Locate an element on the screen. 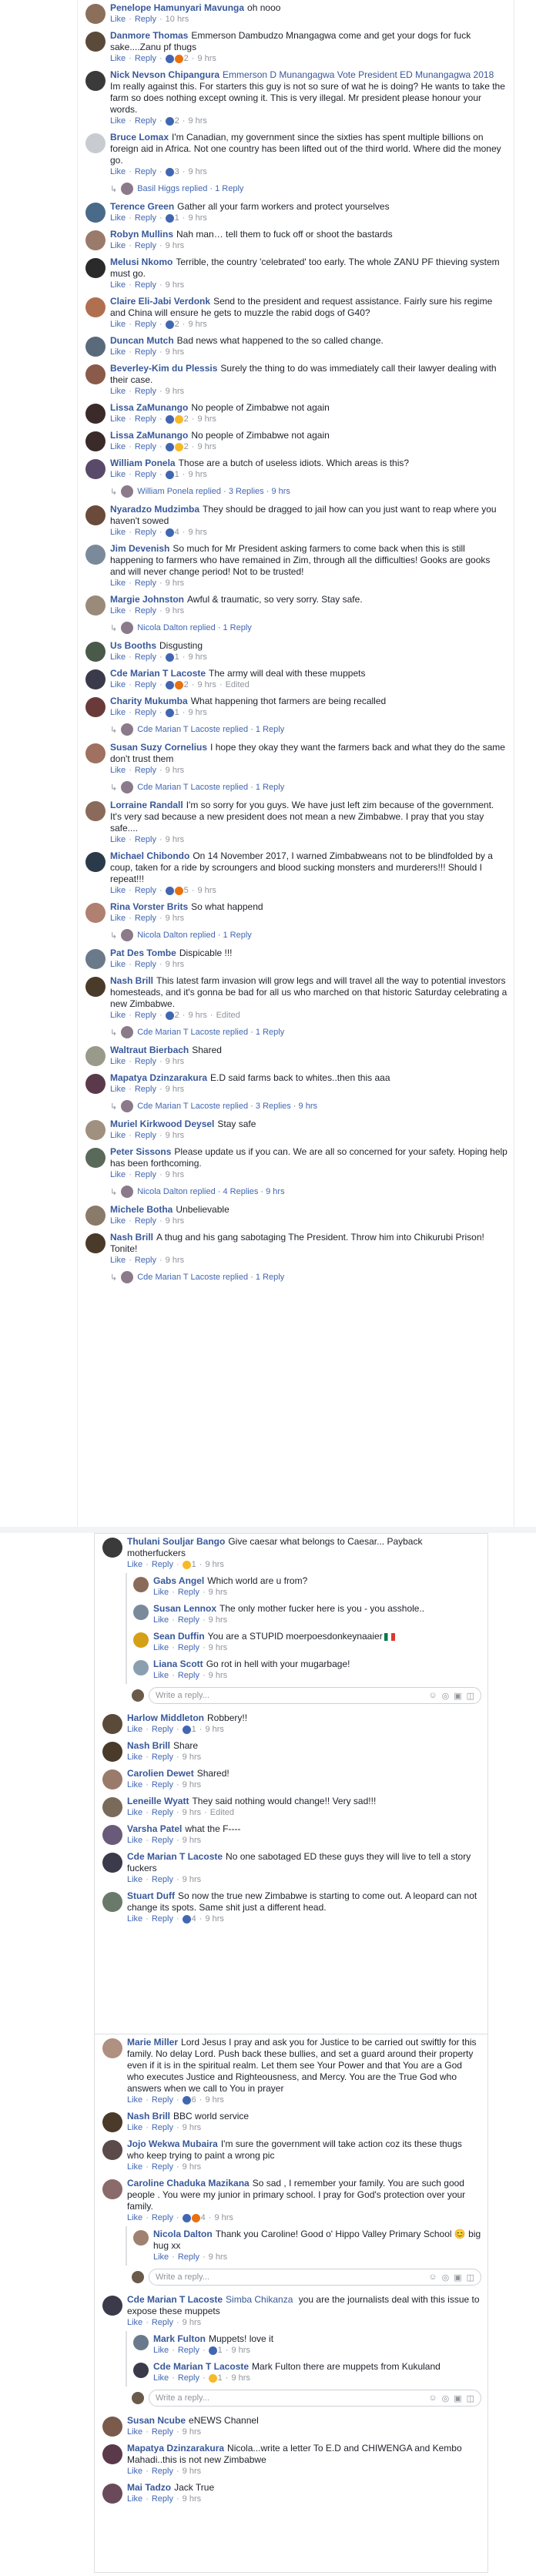  reaction-count: 6 is located at coordinates (189, 2100).